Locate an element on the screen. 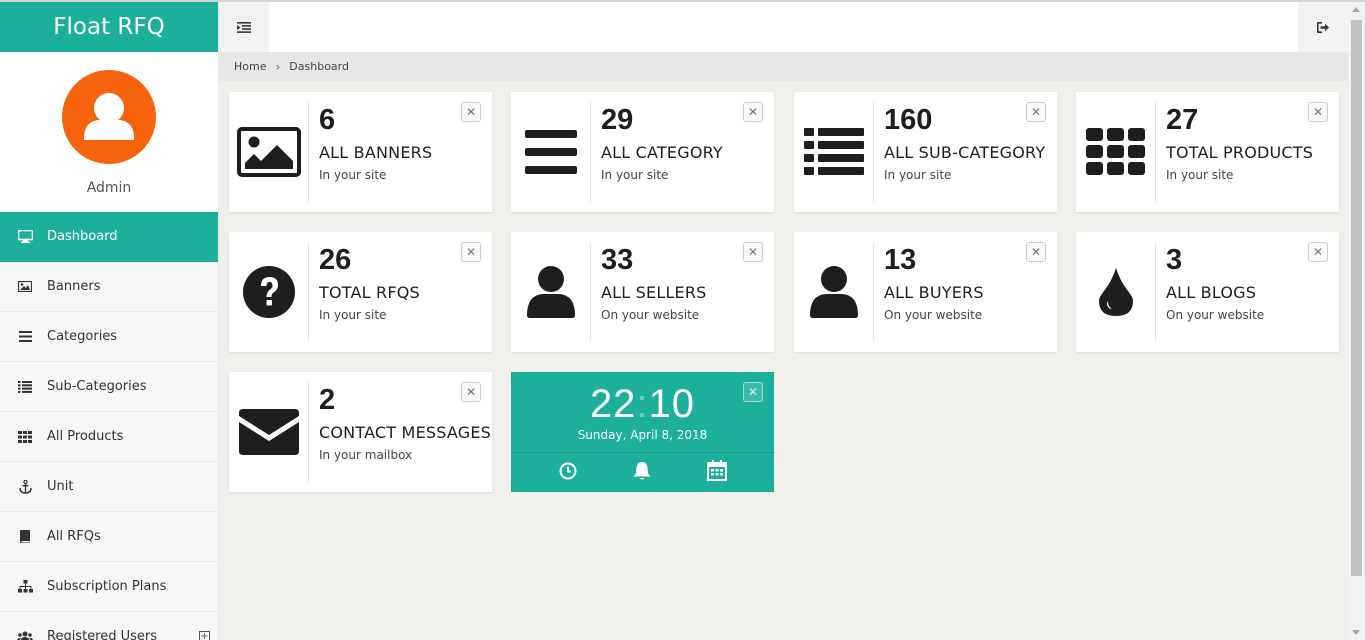 This screenshot has height=640, width=1365. widget-all-category: 29 ALL CATEGORY In your site ✕ is located at coordinates (642, 152).